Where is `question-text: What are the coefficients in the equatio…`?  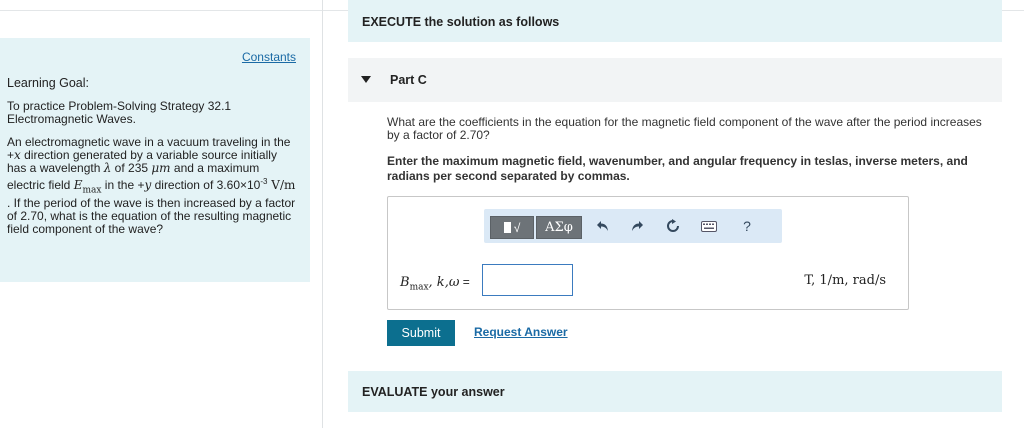 question-text: What are the coefficients in the equatio… is located at coordinates (684, 128).